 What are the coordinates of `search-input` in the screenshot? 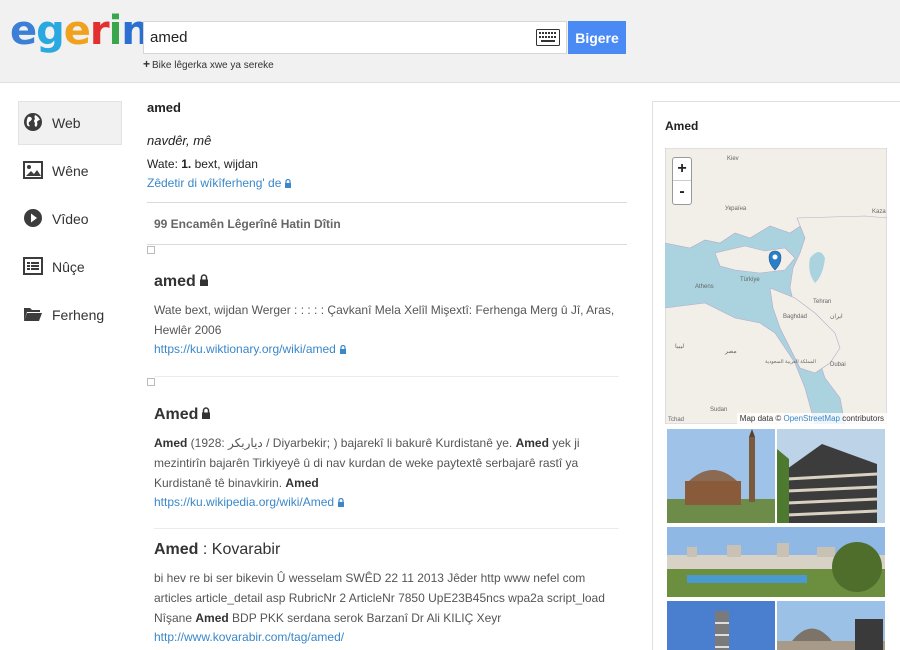 It's located at (355, 37).